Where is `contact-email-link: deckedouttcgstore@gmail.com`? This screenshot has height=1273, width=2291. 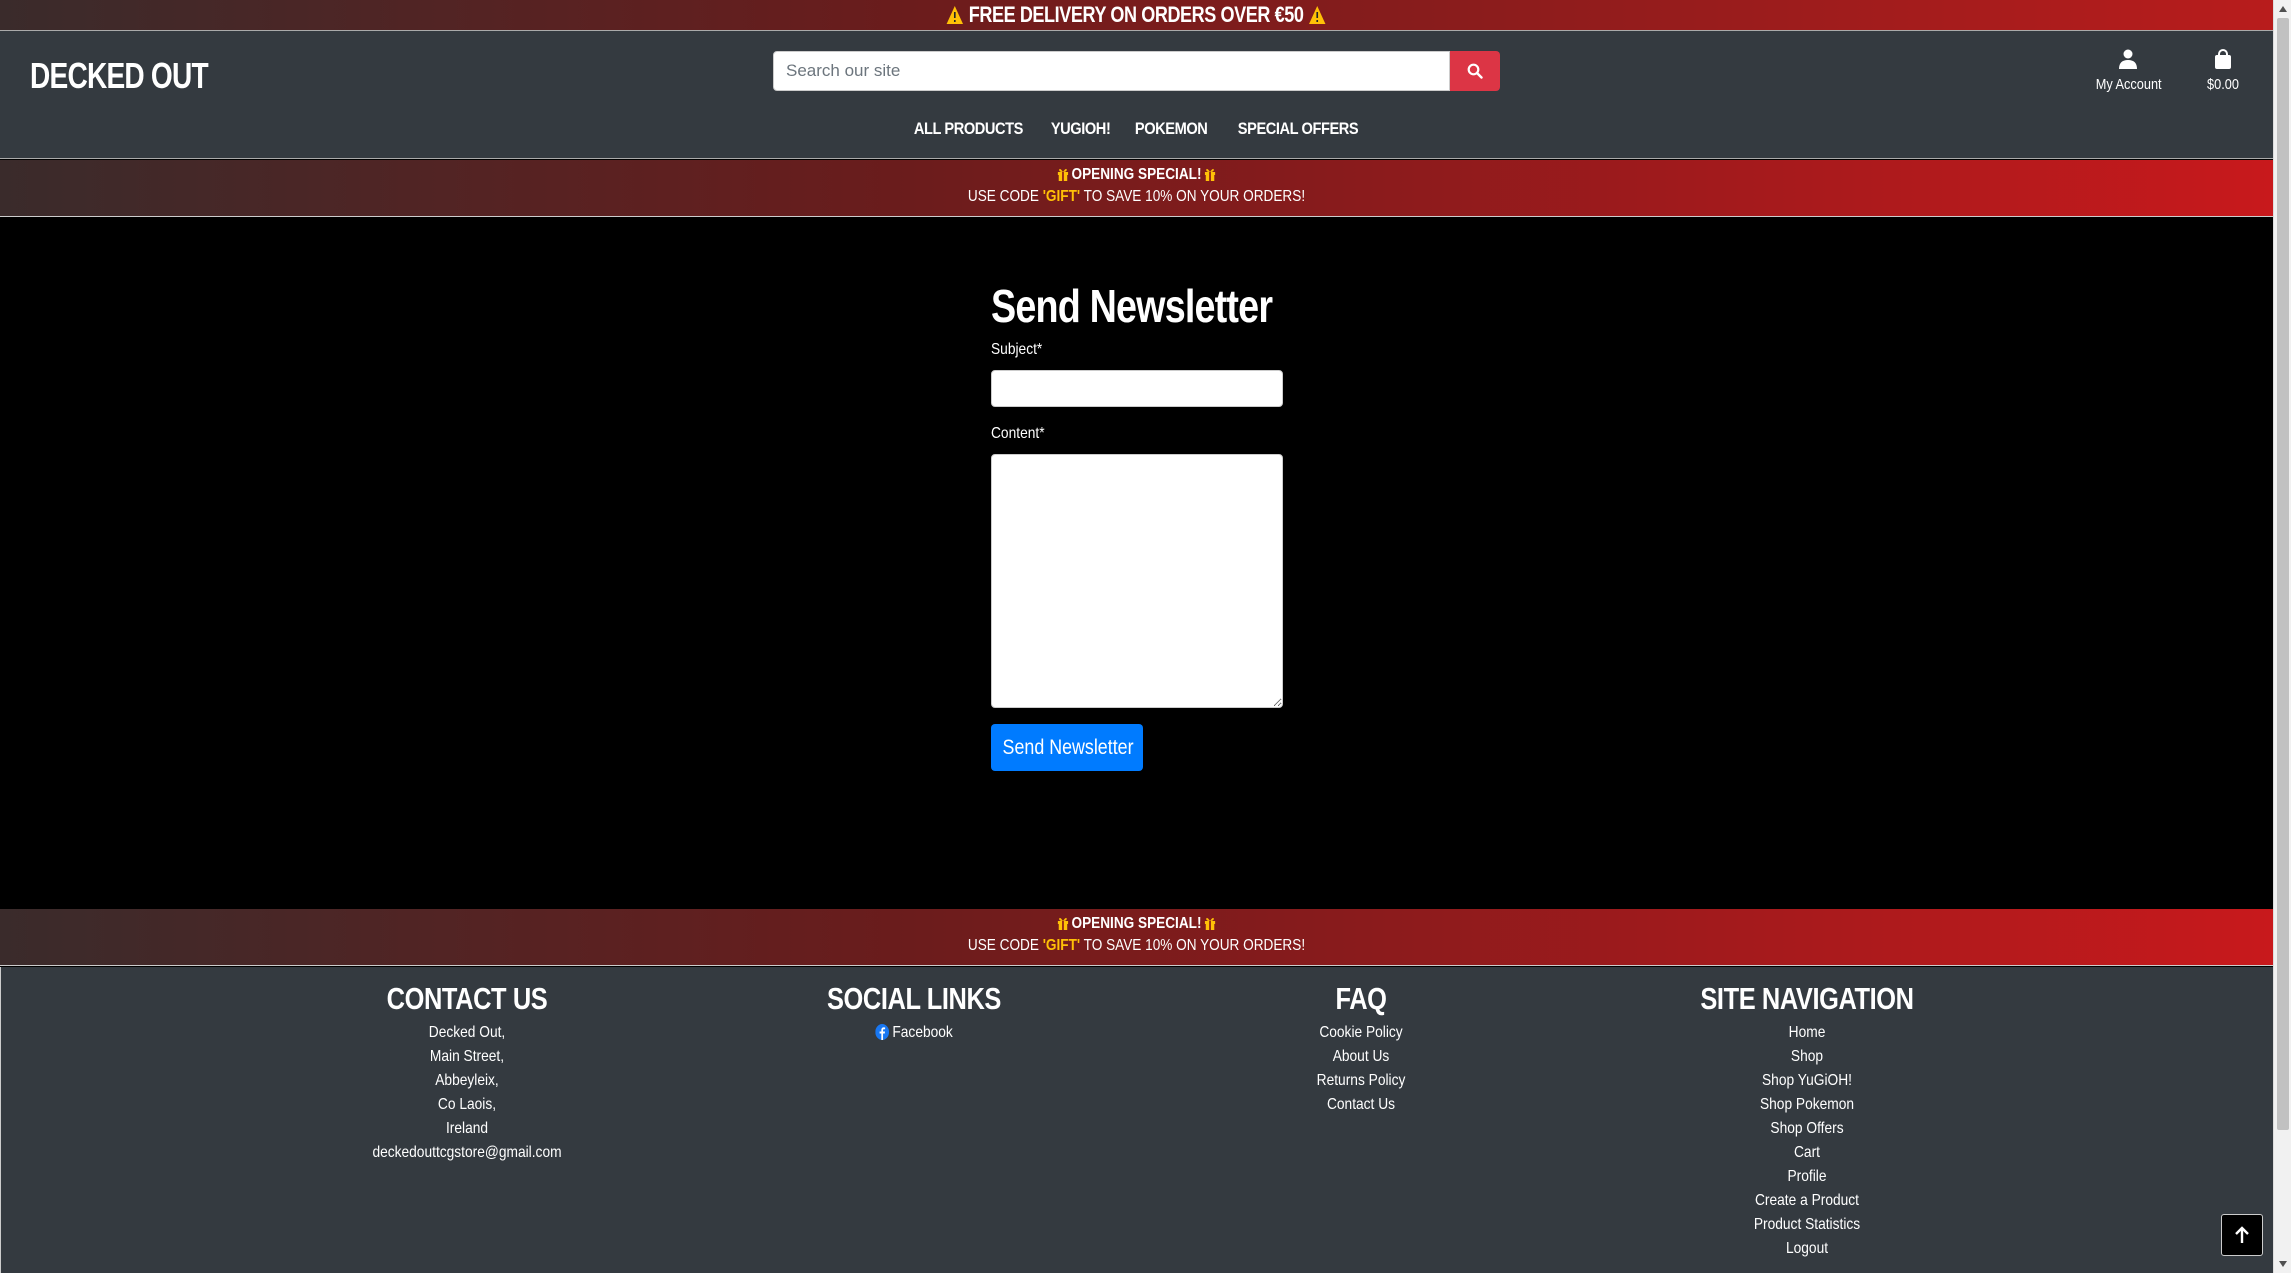
contact-email-link: deckedouttcgstore@gmail.com is located at coordinates (467, 1153).